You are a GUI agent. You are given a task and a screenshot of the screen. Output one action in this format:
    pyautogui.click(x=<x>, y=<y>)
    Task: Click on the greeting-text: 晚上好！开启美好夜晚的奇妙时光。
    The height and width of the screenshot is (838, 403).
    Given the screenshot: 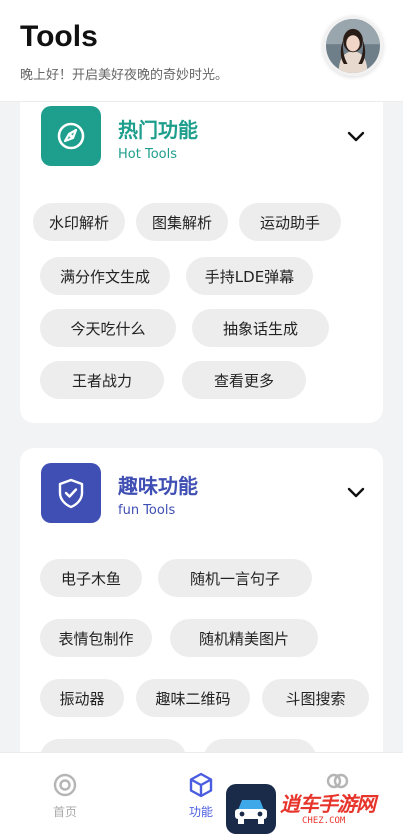 What is the action you would take?
    pyautogui.click(x=124, y=75)
    